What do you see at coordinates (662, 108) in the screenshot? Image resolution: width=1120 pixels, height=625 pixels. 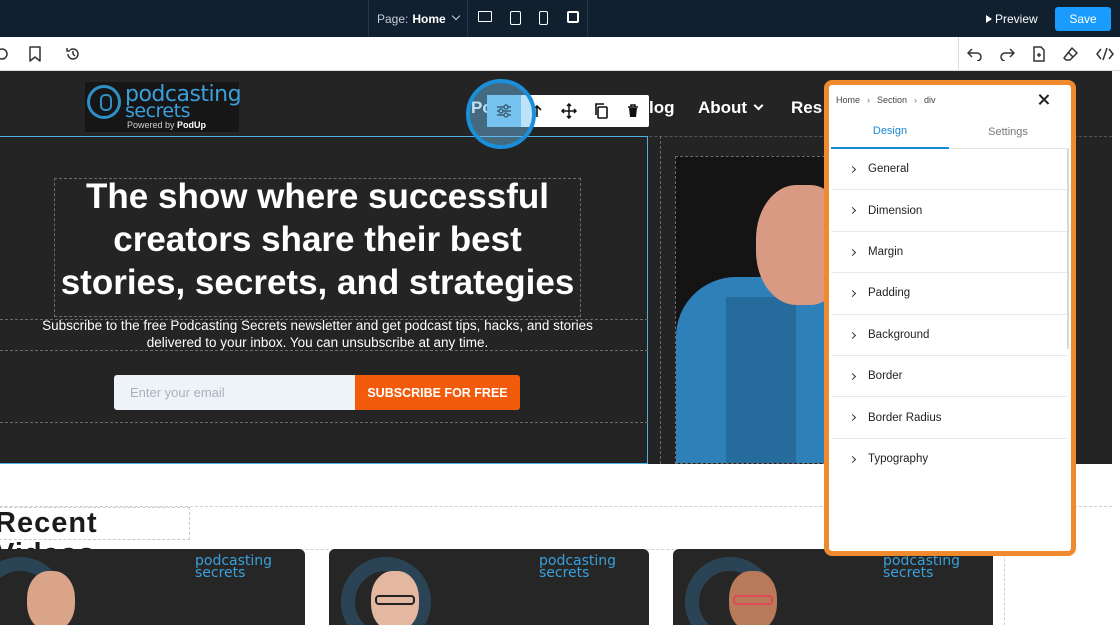 I see `nav-item-blog: log` at bounding box center [662, 108].